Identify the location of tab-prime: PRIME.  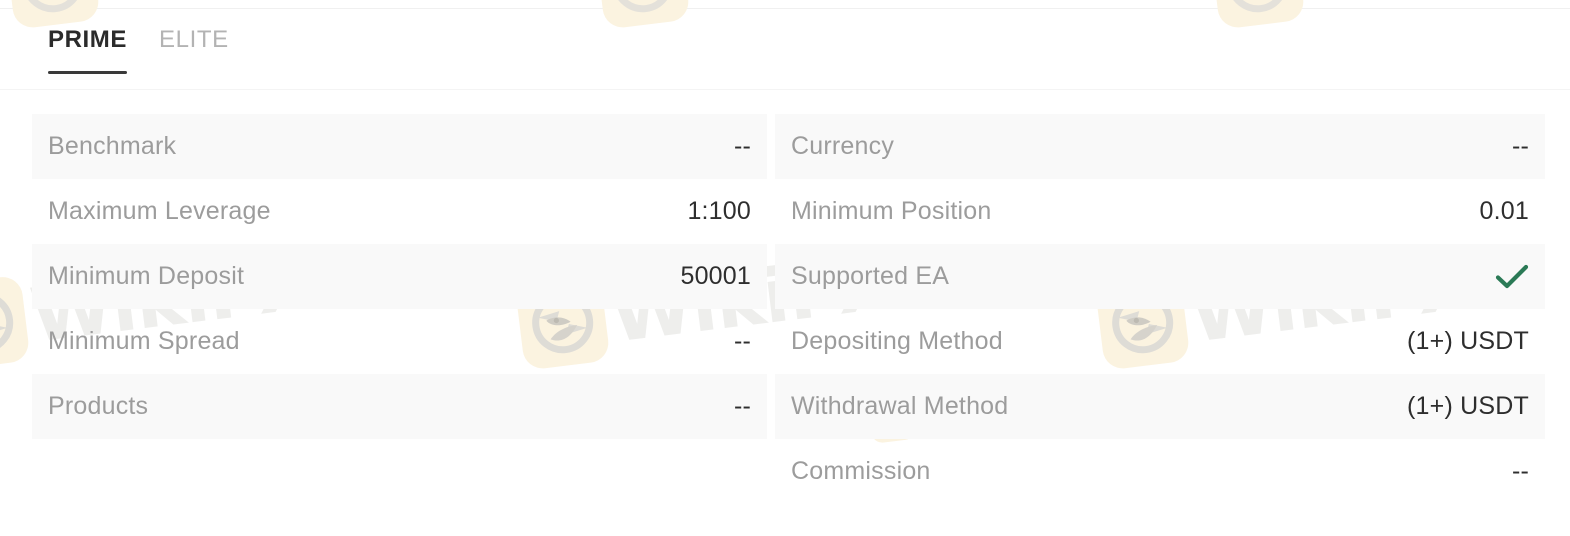
(87, 48).